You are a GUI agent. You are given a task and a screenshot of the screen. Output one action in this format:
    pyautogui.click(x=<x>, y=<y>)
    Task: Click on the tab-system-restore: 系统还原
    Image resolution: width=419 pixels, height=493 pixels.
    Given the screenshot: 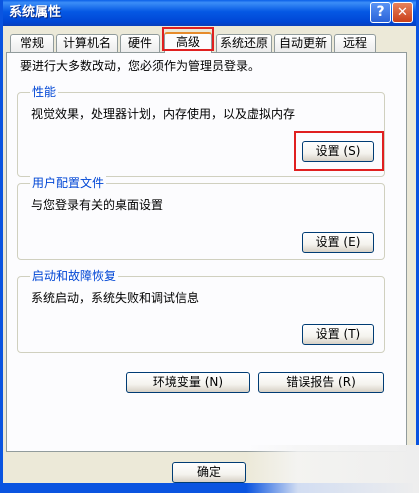 What is the action you would take?
    pyautogui.click(x=244, y=43)
    